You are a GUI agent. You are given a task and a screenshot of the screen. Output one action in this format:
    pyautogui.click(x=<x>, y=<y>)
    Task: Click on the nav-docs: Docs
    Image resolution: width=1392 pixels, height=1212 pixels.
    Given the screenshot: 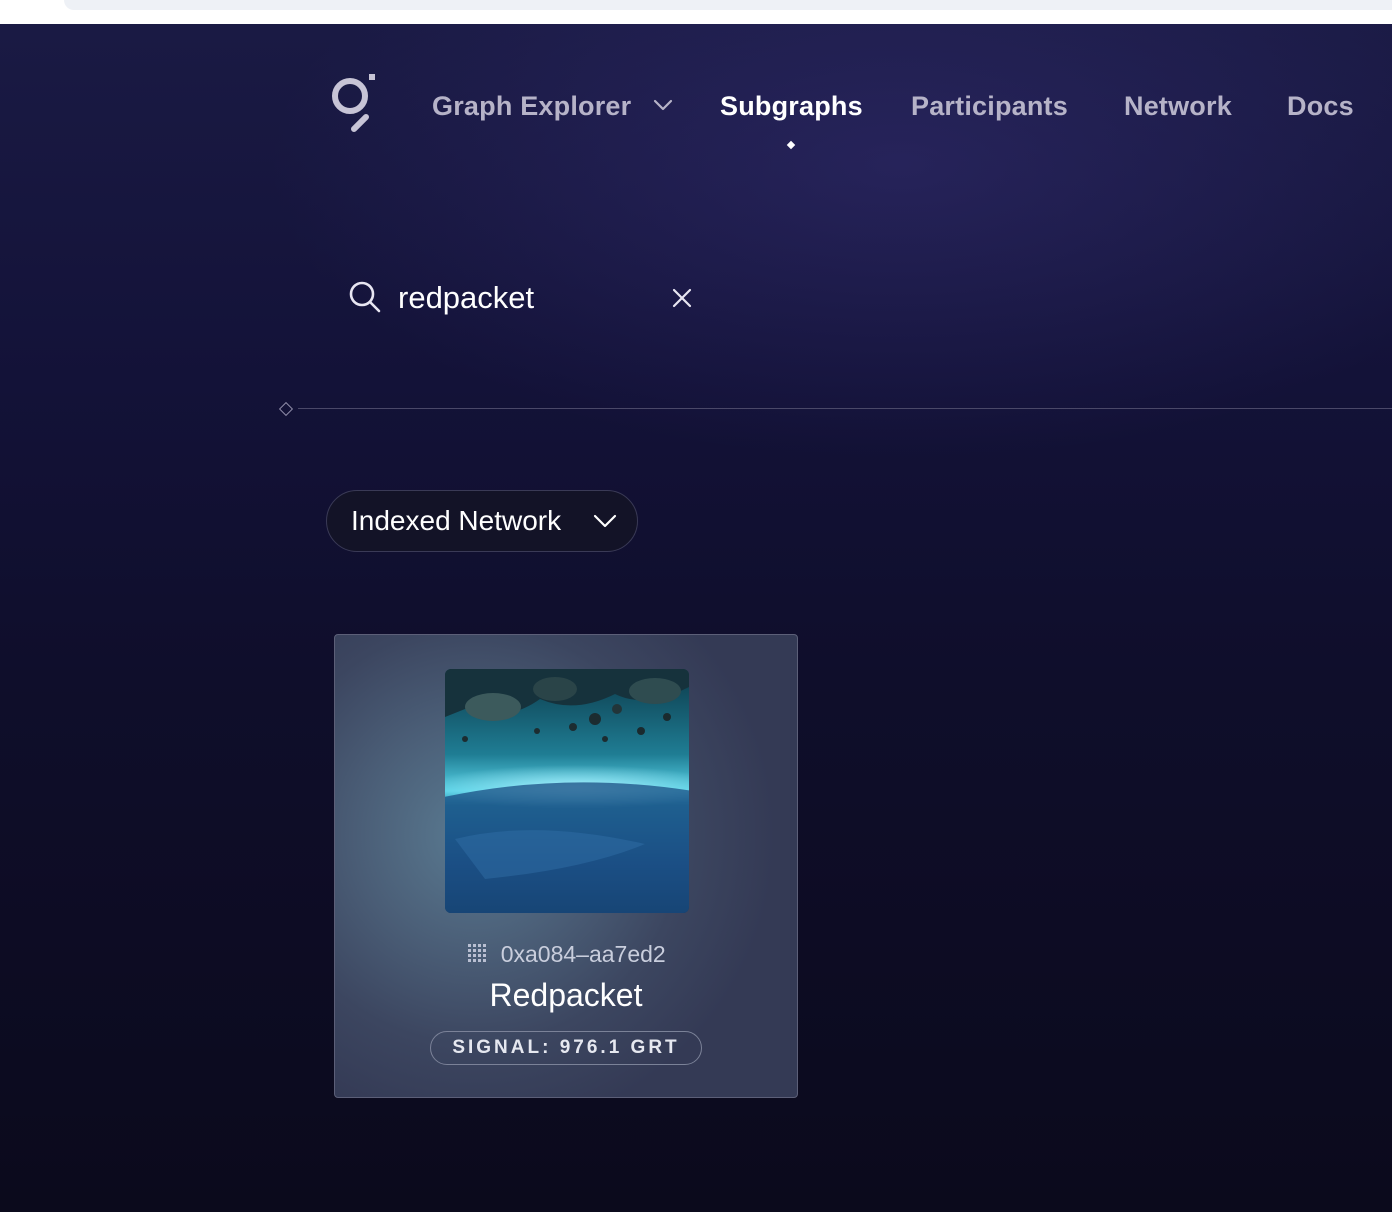 What is the action you would take?
    pyautogui.click(x=1320, y=106)
    